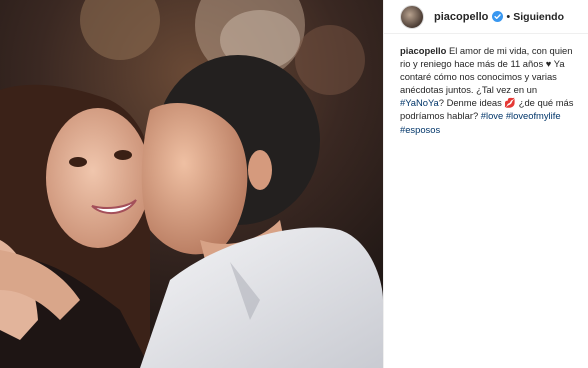  I want to click on heart-icon: ♥, so click(548, 64).